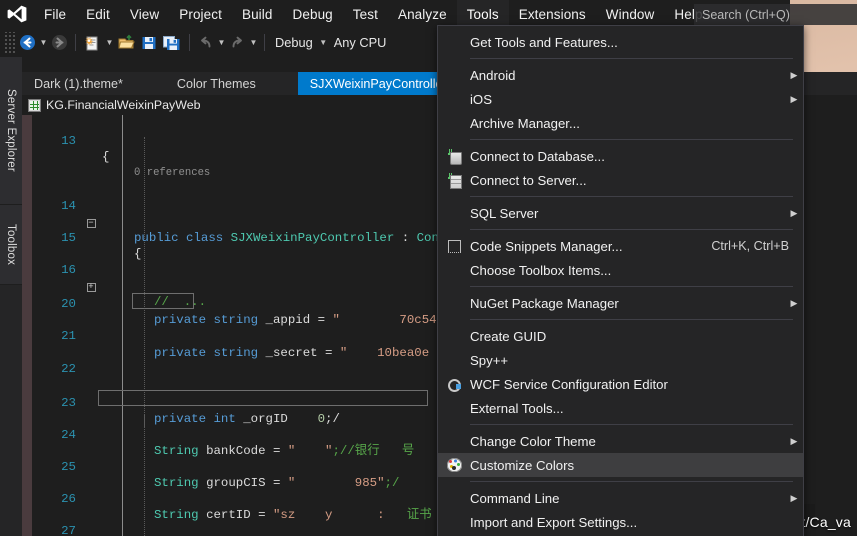 The height and width of the screenshot is (536, 857). Describe the element at coordinates (620, 360) in the screenshot. I see `menuitem-spy-plus-plus: Spy++` at that location.